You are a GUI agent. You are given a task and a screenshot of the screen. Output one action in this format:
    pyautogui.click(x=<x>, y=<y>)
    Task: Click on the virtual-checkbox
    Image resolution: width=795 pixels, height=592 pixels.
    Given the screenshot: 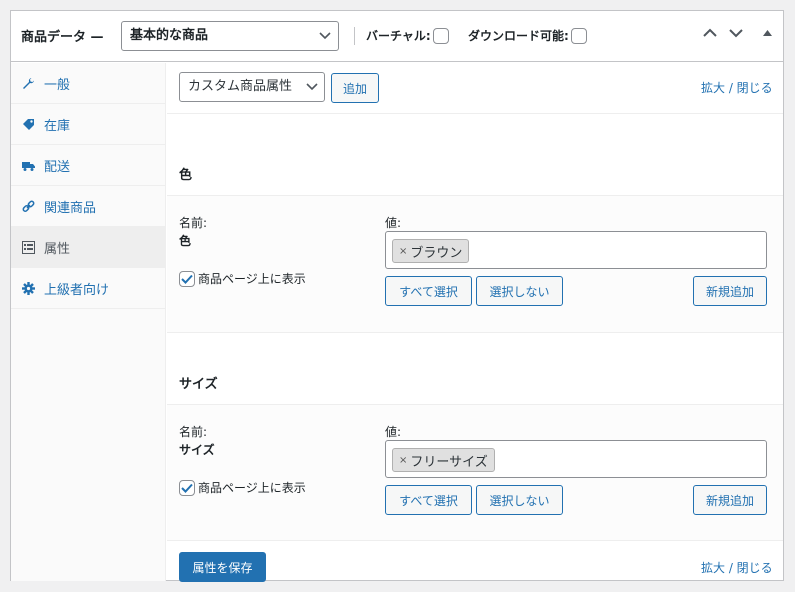 What is the action you would take?
    pyautogui.click(x=440, y=35)
    